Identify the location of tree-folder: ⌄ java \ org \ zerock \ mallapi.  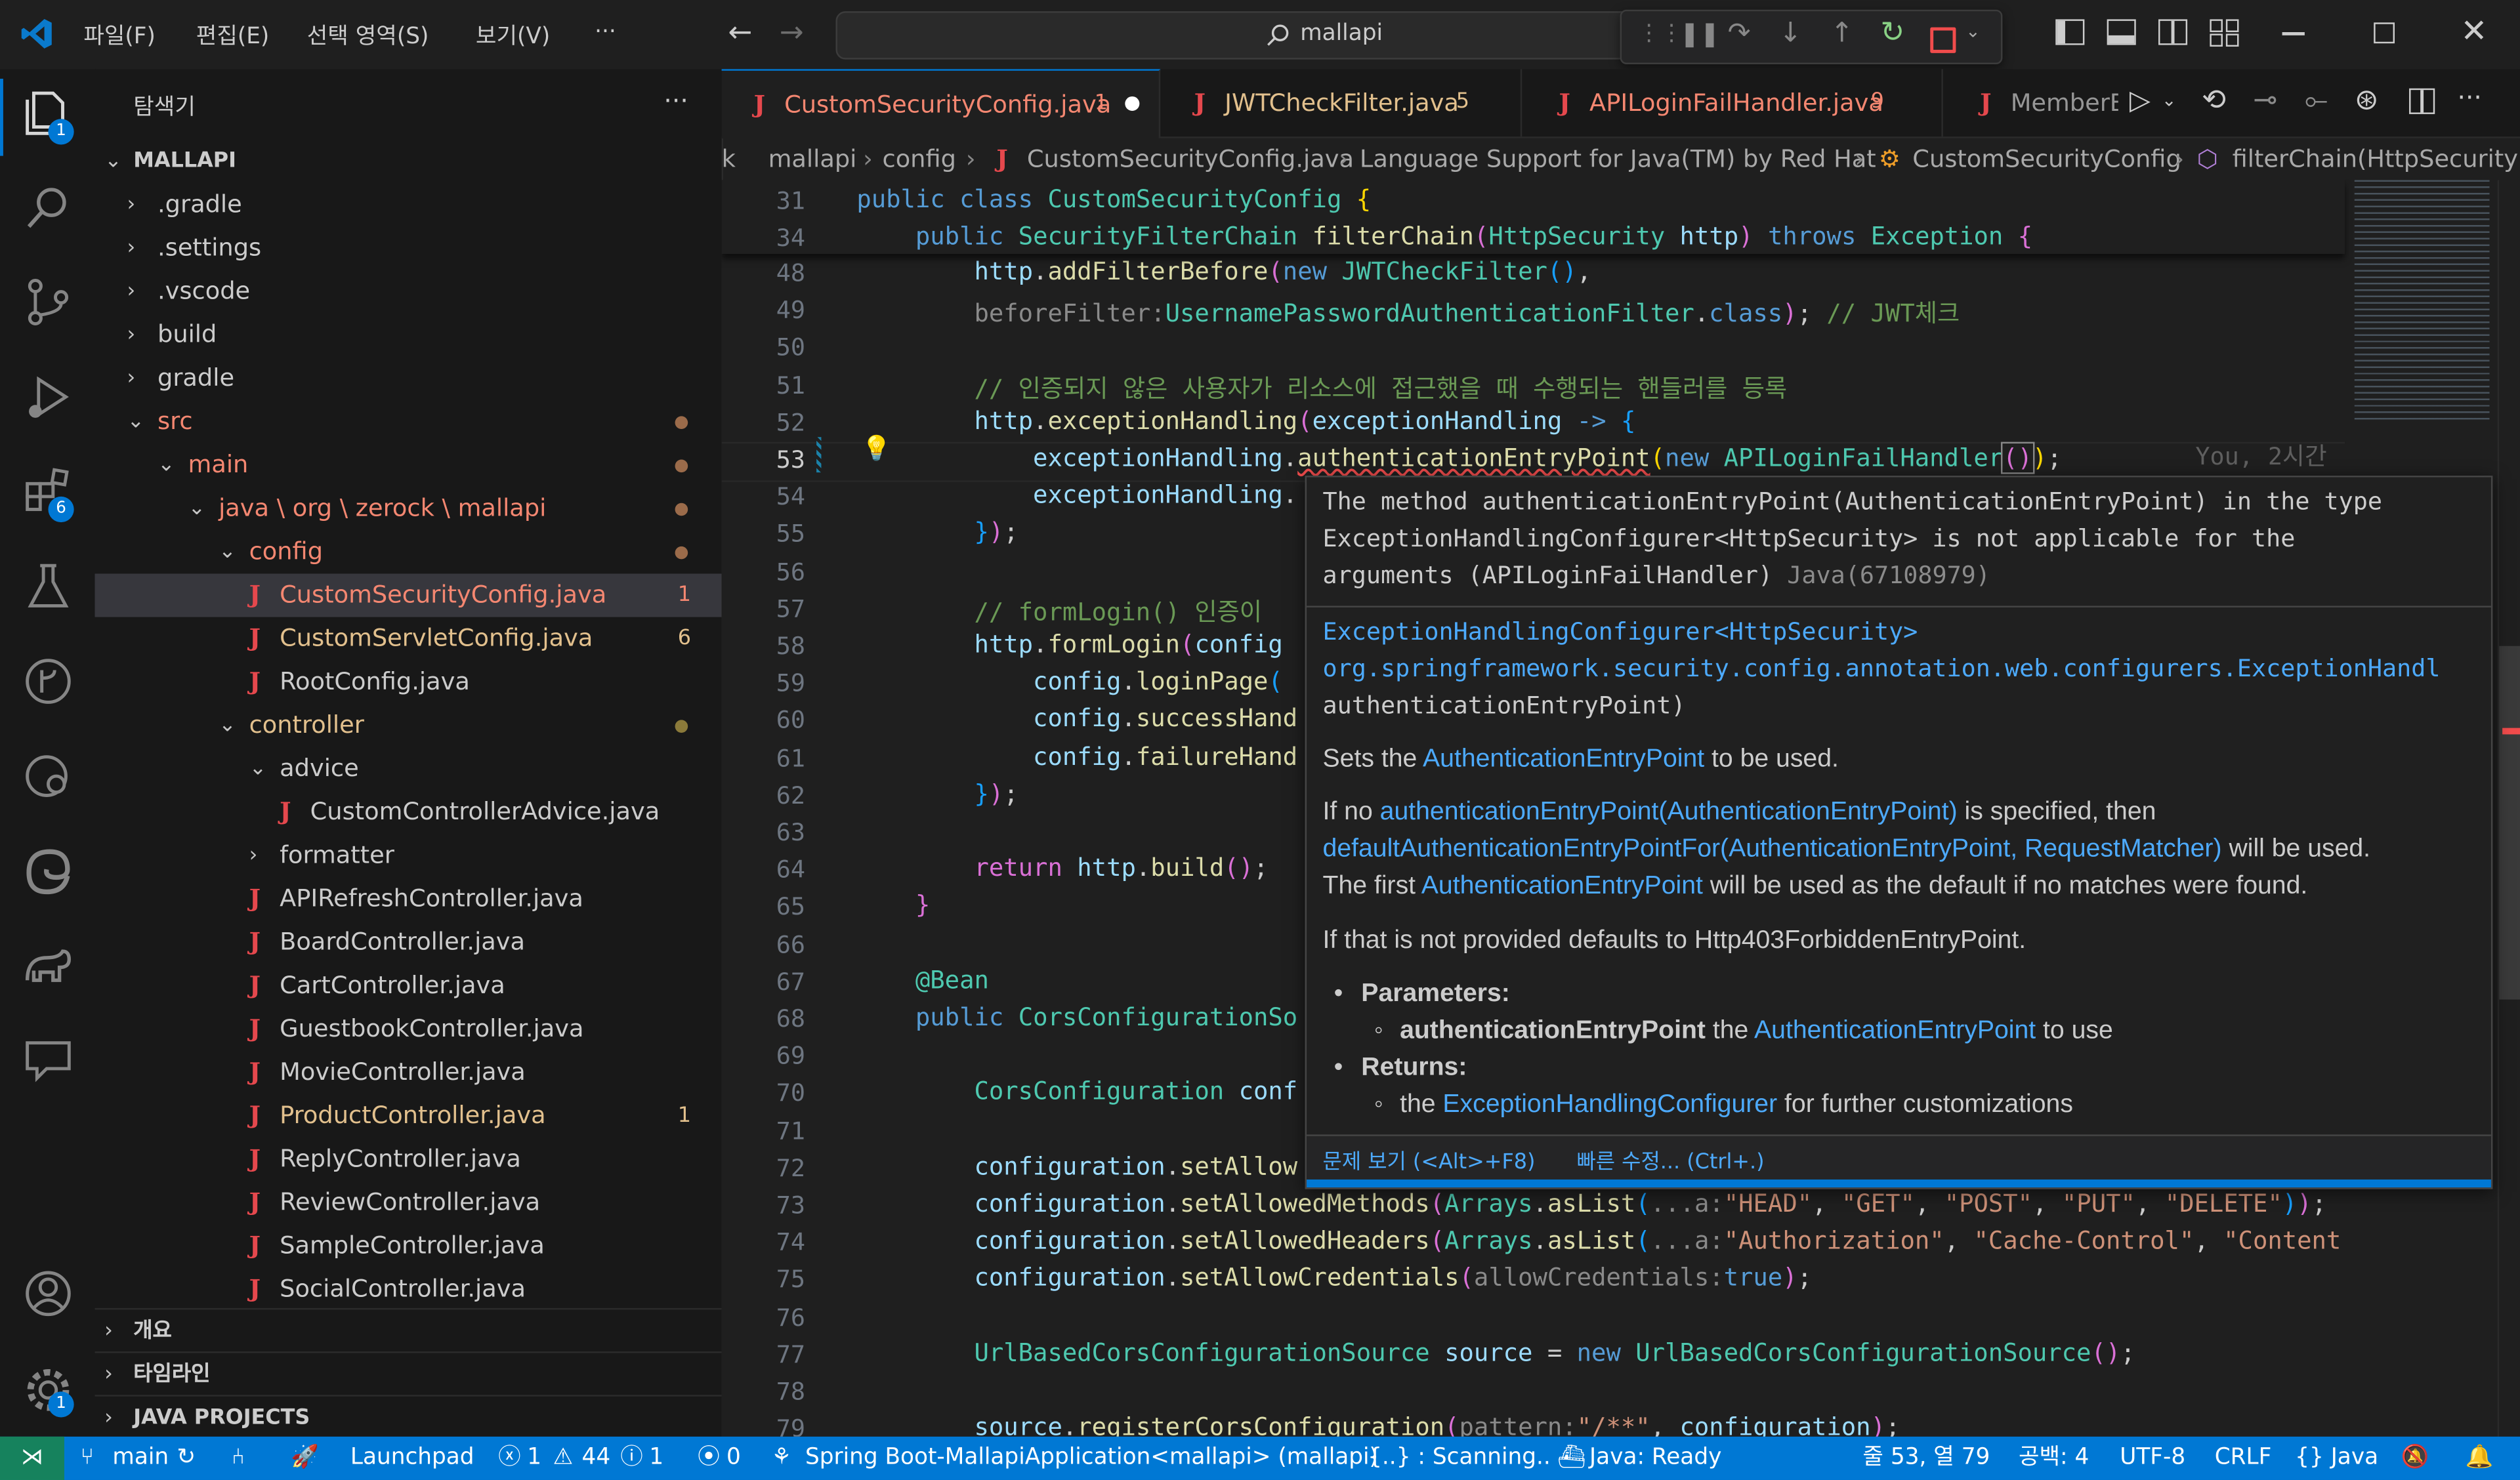
(407, 508).